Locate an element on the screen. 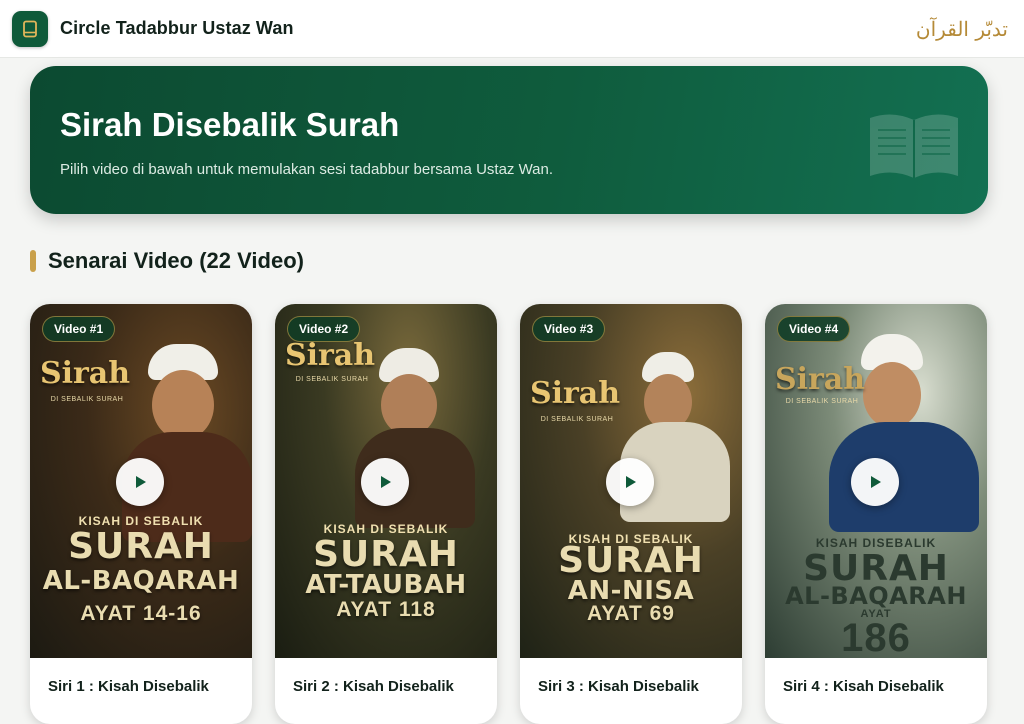  app-title: Circle Tadabbur Ustaz Wan is located at coordinates (177, 28).